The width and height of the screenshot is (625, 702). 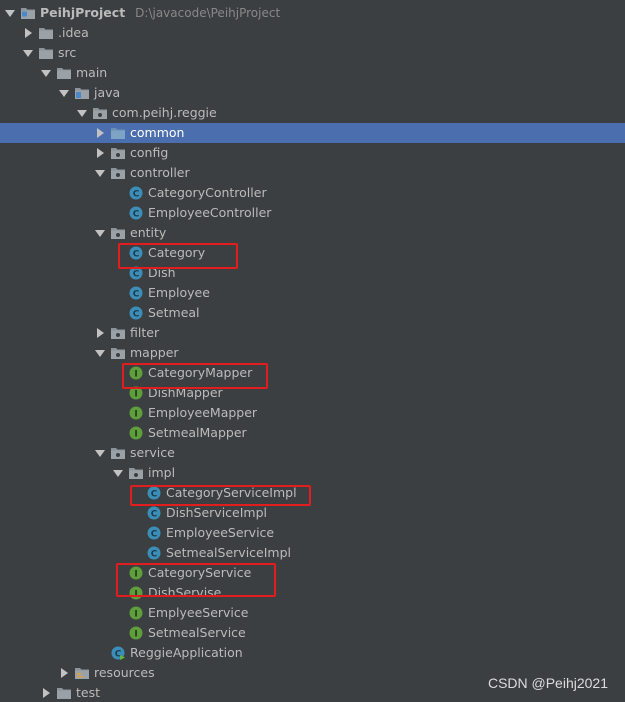 I want to click on tree-node-employee-controller: EmployeeController, so click(x=312, y=213).